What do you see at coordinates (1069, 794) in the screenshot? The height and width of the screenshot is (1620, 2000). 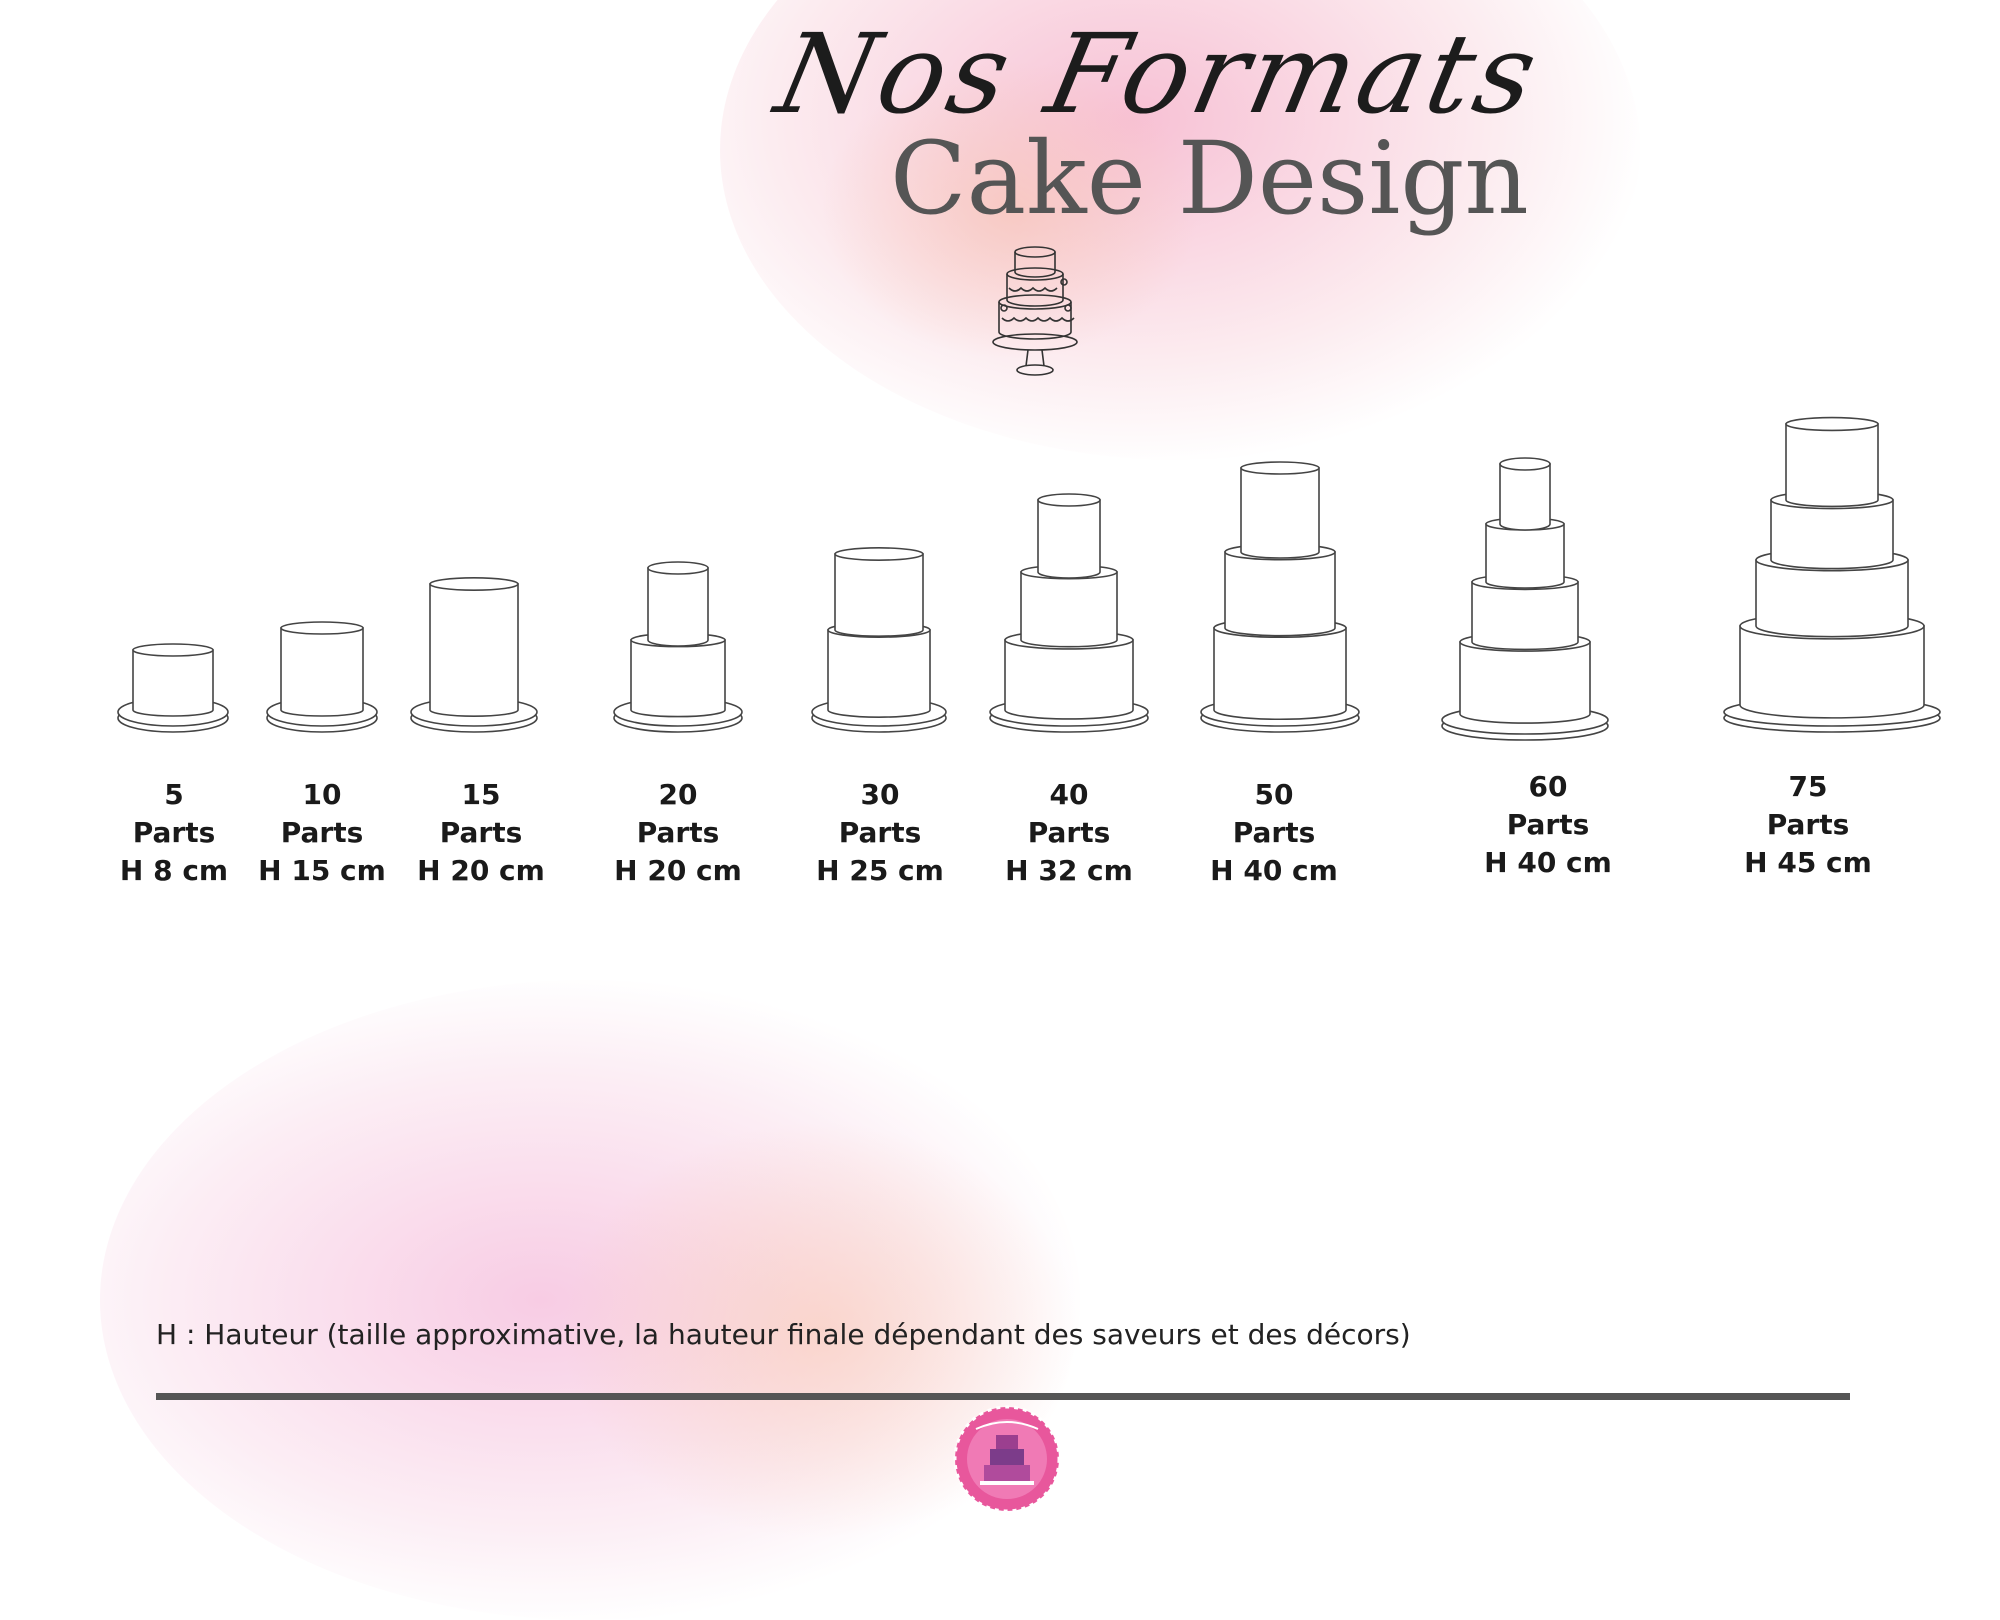 I see `format-parts: 40` at bounding box center [1069, 794].